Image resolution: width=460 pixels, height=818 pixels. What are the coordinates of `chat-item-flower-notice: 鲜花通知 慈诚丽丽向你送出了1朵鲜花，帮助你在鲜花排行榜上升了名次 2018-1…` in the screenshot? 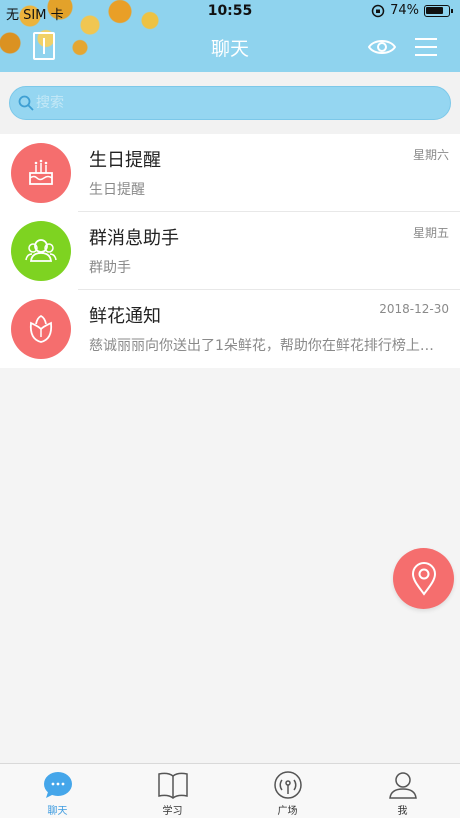 It's located at (230, 329).